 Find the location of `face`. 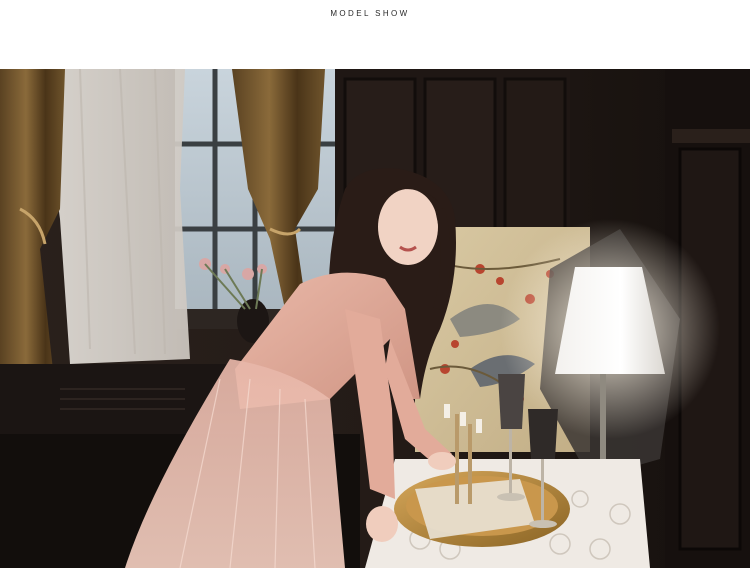

face is located at coordinates (408, 227).